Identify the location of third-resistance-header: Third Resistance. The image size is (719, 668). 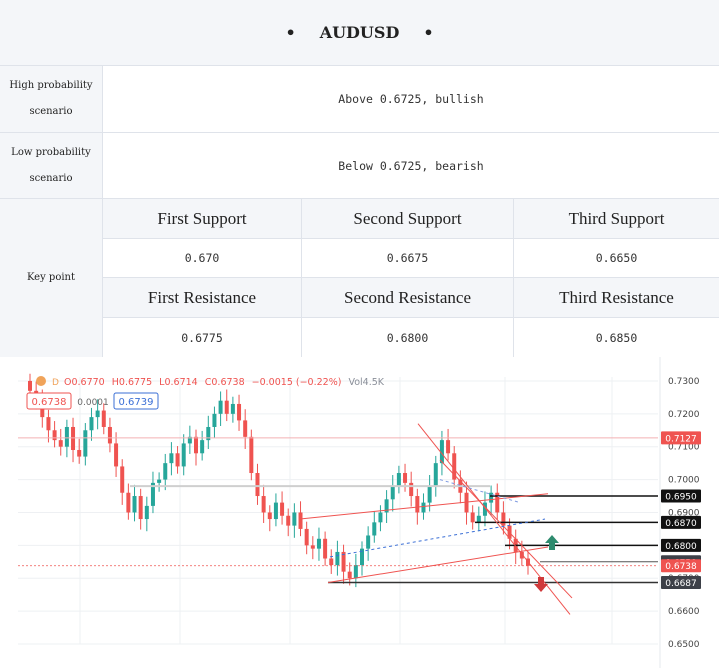
(616, 297).